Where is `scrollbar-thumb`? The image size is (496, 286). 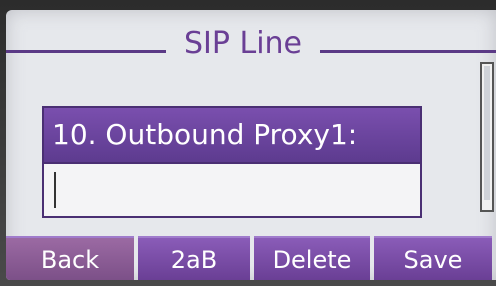 scrollbar-thumb is located at coordinates (487, 133).